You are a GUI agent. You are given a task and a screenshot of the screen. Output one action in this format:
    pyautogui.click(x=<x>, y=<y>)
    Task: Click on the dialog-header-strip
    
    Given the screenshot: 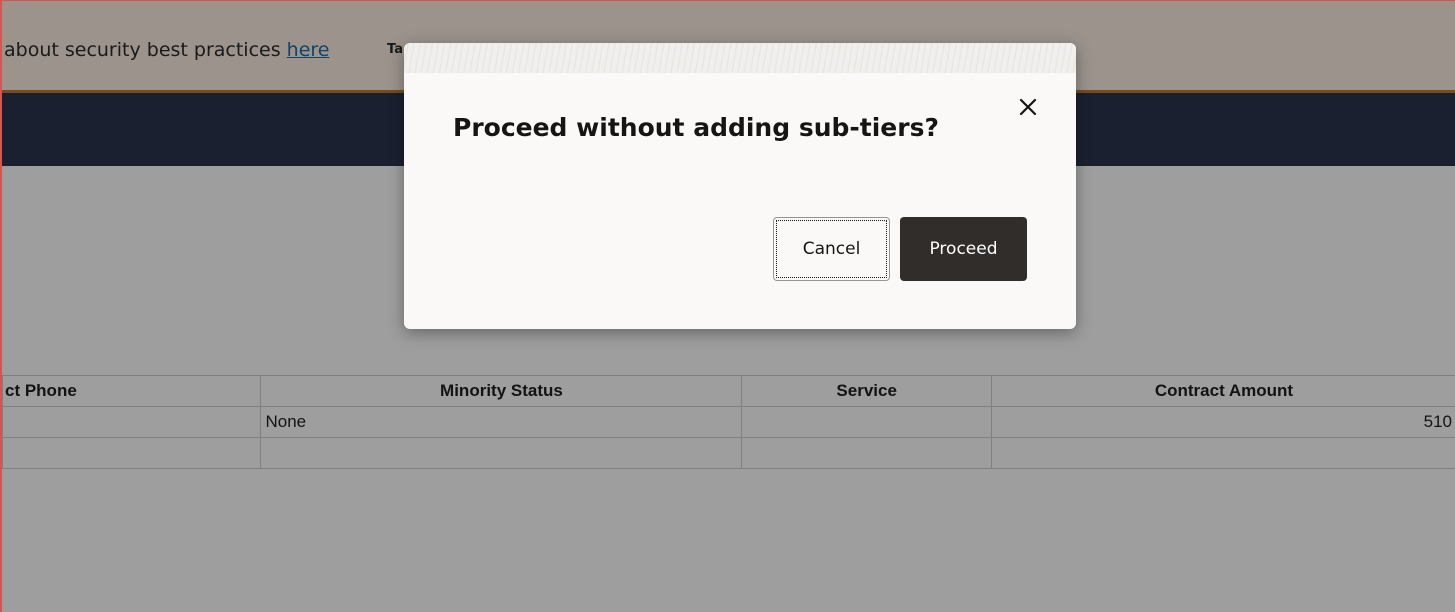 What is the action you would take?
    pyautogui.click(x=740, y=58)
    